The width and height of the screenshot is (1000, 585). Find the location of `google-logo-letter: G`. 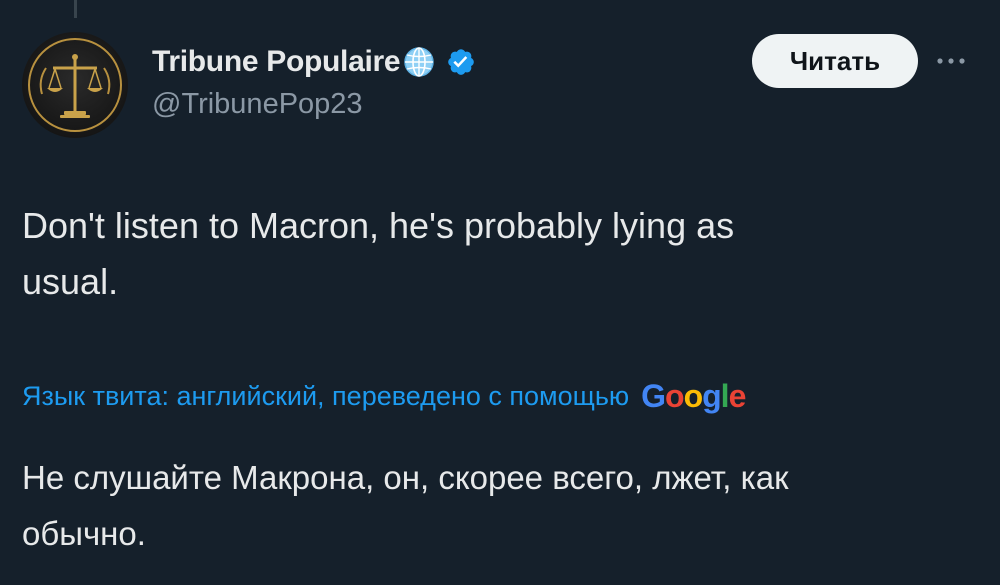

google-logo-letter: G is located at coordinates (653, 395).